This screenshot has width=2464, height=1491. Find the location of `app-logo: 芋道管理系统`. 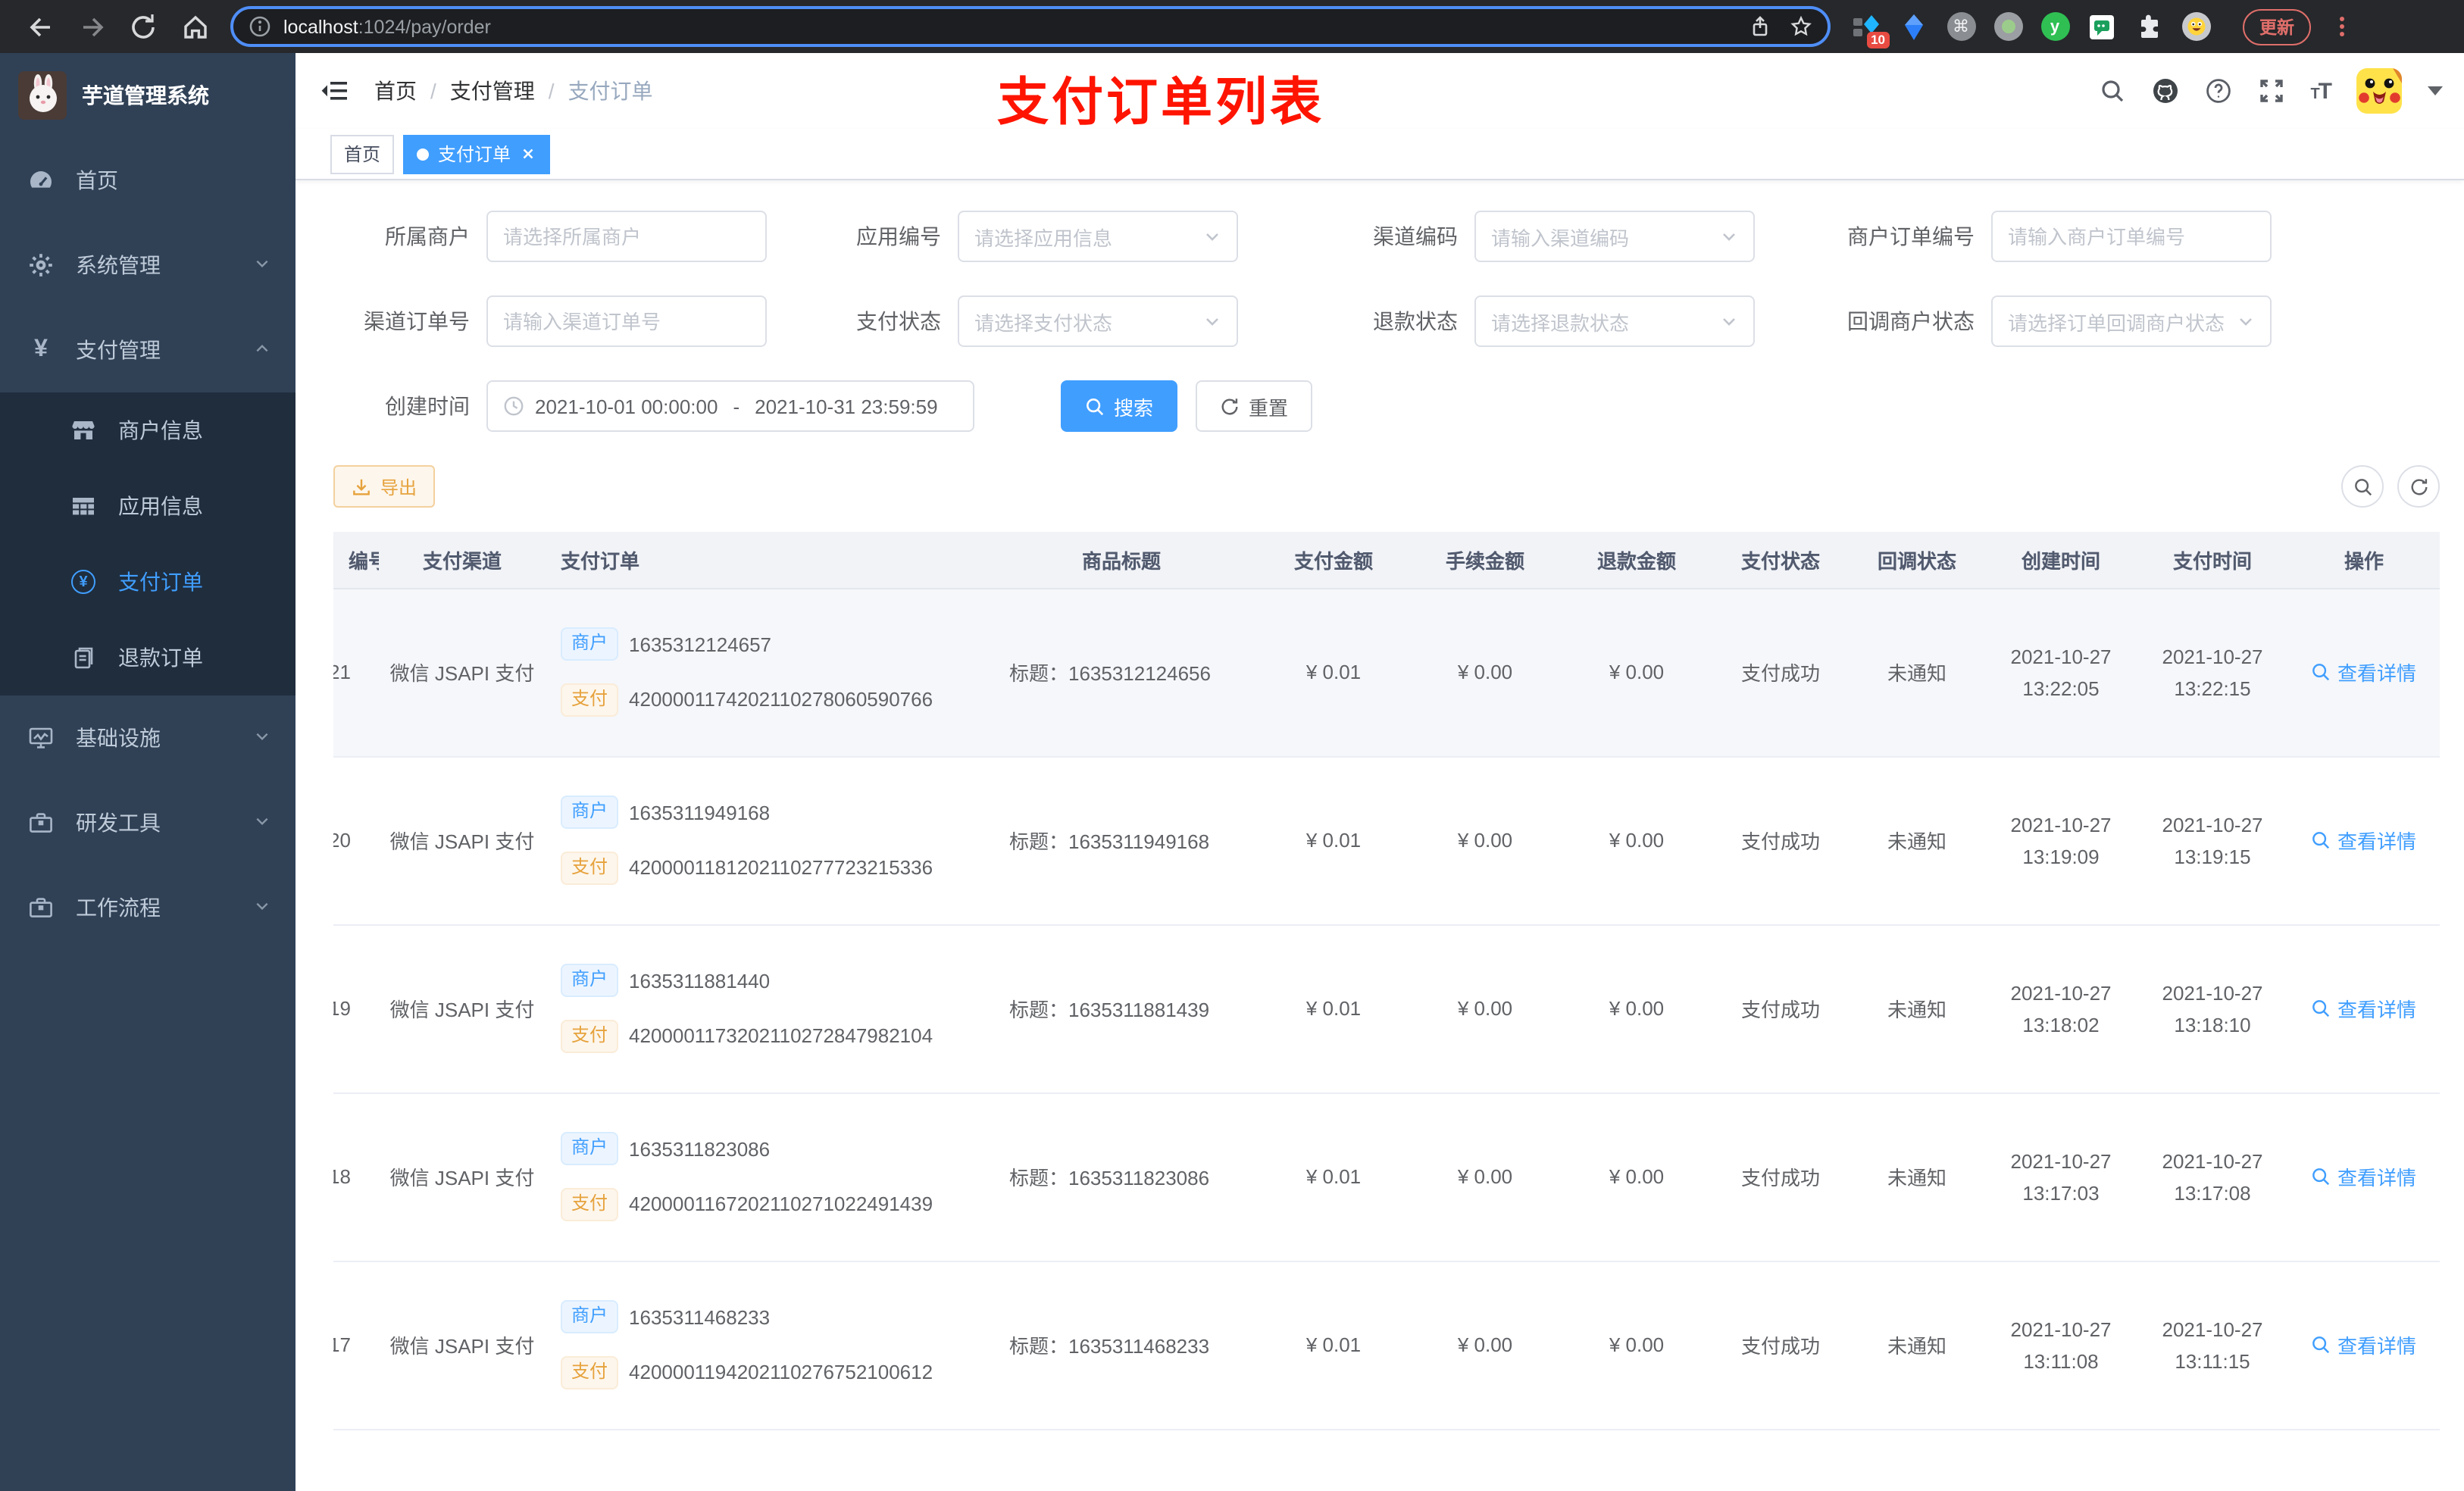

app-logo: 芋道管理系统 is located at coordinates (147, 95).